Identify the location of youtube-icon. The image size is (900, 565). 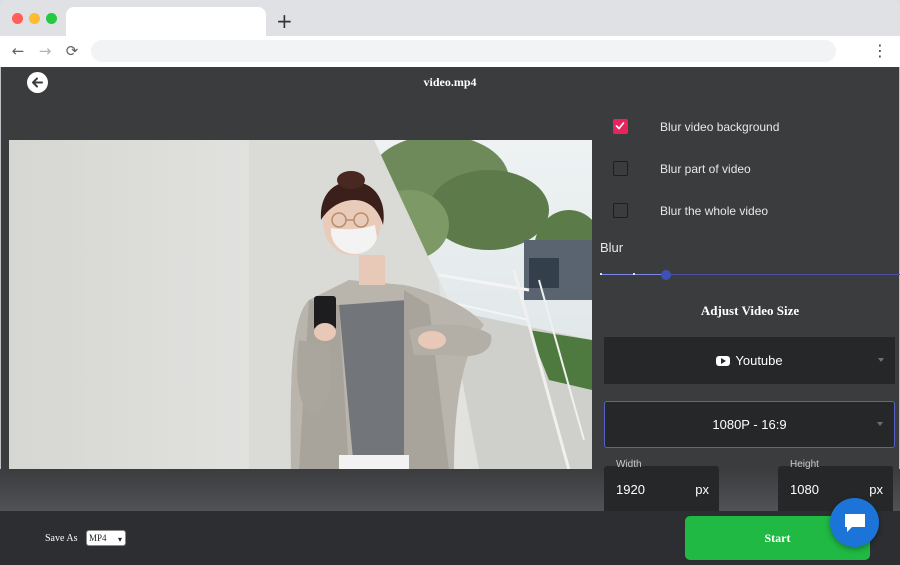
(723, 360).